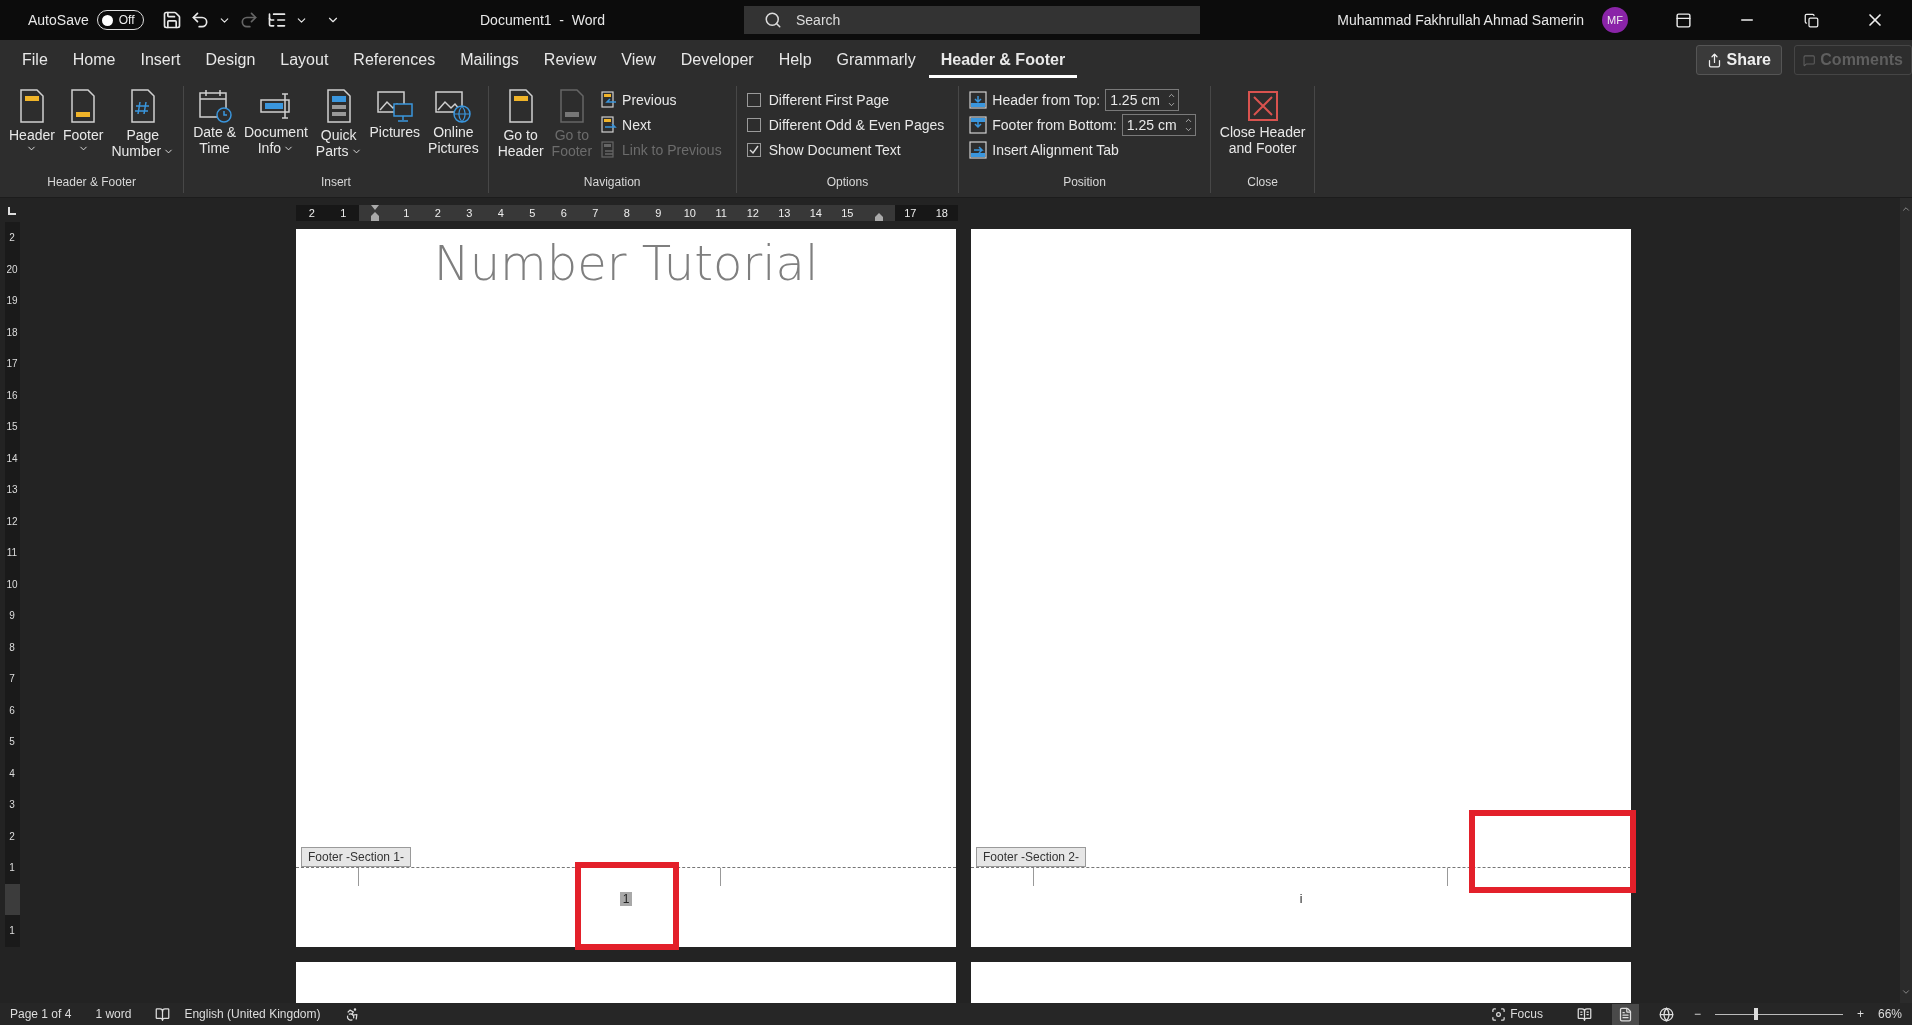 The image size is (1912, 1025). What do you see at coordinates (214, 130) in the screenshot?
I see `ribbon-button: Date & Time` at bounding box center [214, 130].